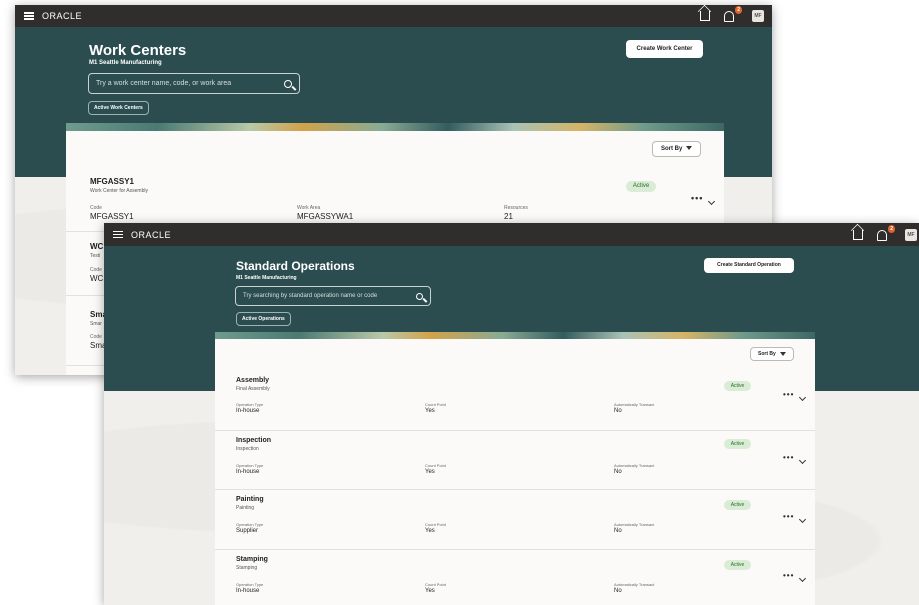  Describe the element at coordinates (247, 531) in the screenshot. I see `operation-type-value: Supplier` at that location.